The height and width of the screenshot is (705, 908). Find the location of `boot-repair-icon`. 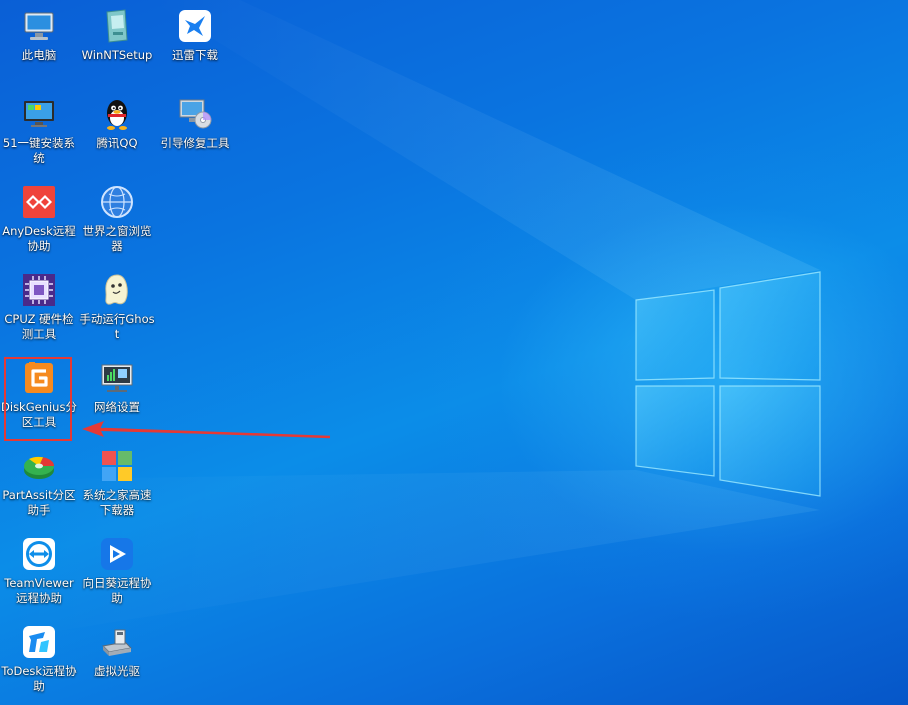

boot-repair-icon is located at coordinates (195, 114).